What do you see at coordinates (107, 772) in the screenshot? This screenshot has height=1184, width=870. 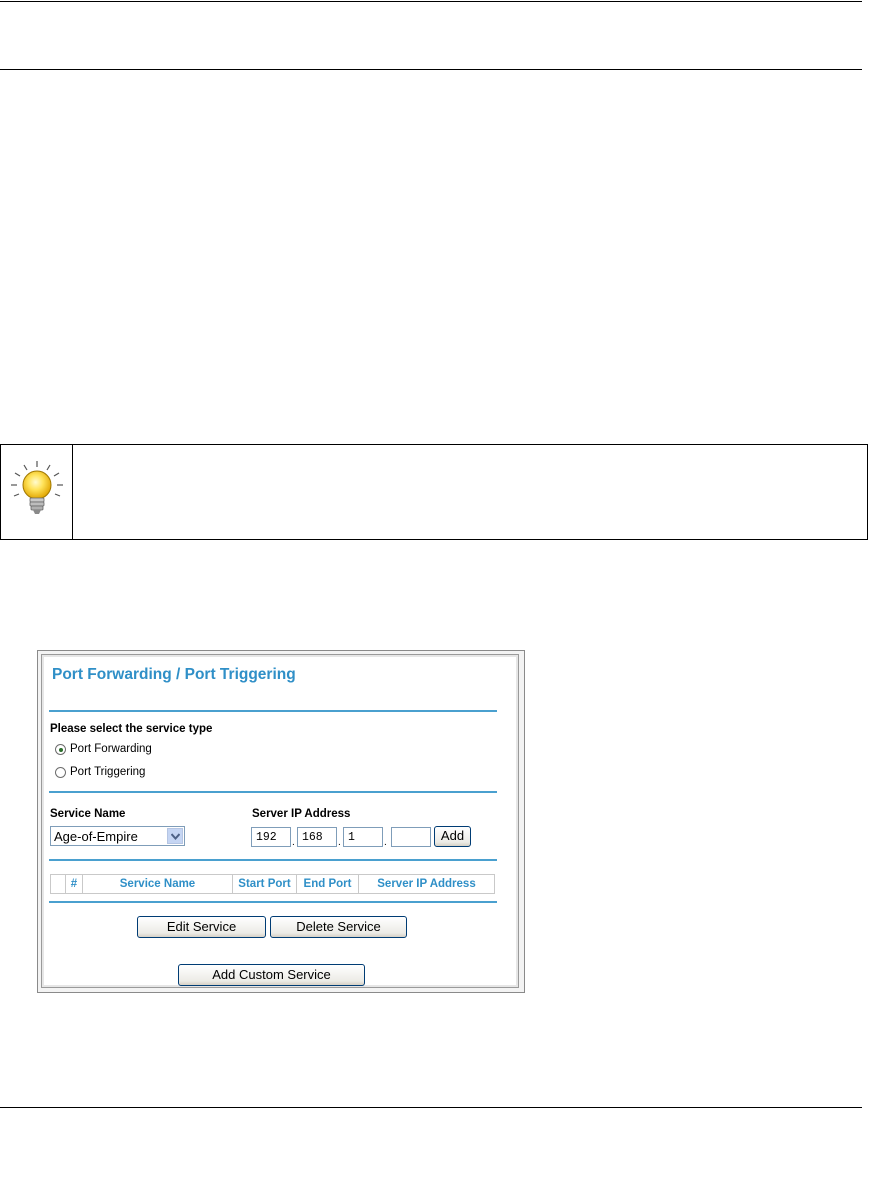 I see `radio-port-triggering-label: Port Triggering` at bounding box center [107, 772].